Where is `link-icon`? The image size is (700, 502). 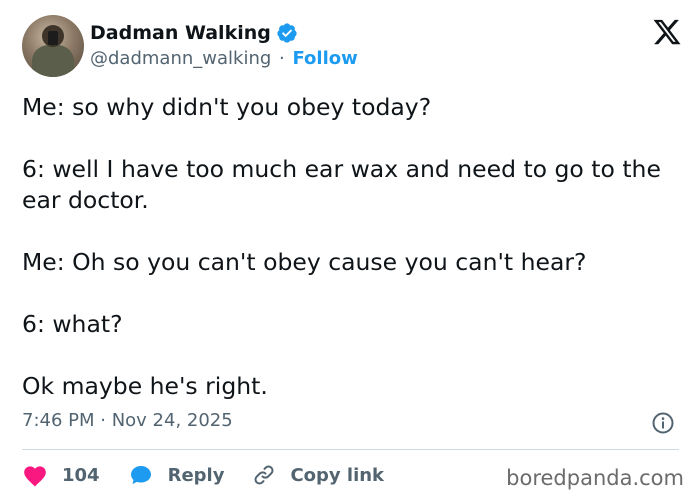 link-icon is located at coordinates (264, 475).